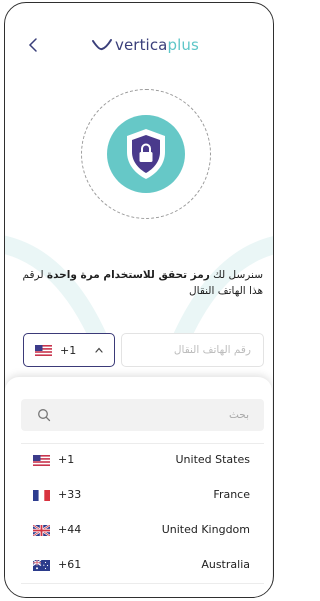 This screenshot has width=320, height=601. What do you see at coordinates (44, 415) in the screenshot?
I see `search-icon` at bounding box center [44, 415].